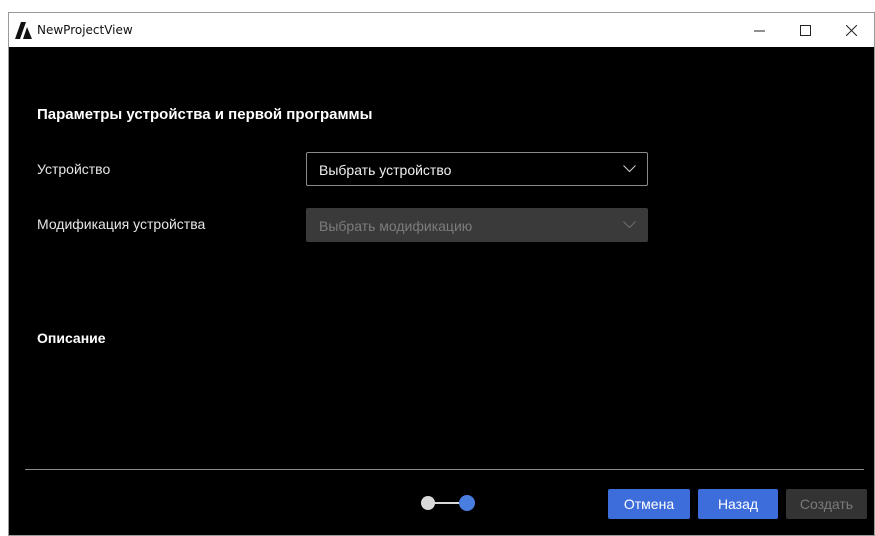 This screenshot has width=875, height=536. I want to click on maximize-icon, so click(805, 30).